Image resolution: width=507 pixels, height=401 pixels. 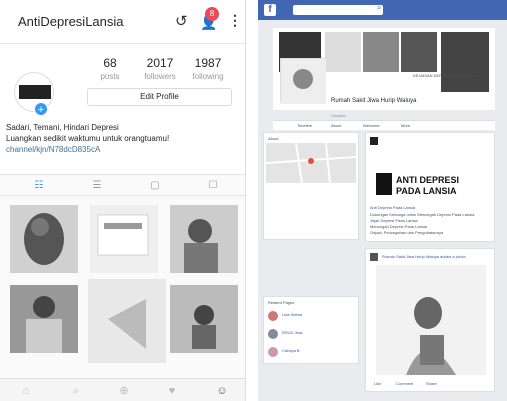 What do you see at coordinates (336, 125) in the screenshot?
I see `fb-tab-about: About` at bounding box center [336, 125].